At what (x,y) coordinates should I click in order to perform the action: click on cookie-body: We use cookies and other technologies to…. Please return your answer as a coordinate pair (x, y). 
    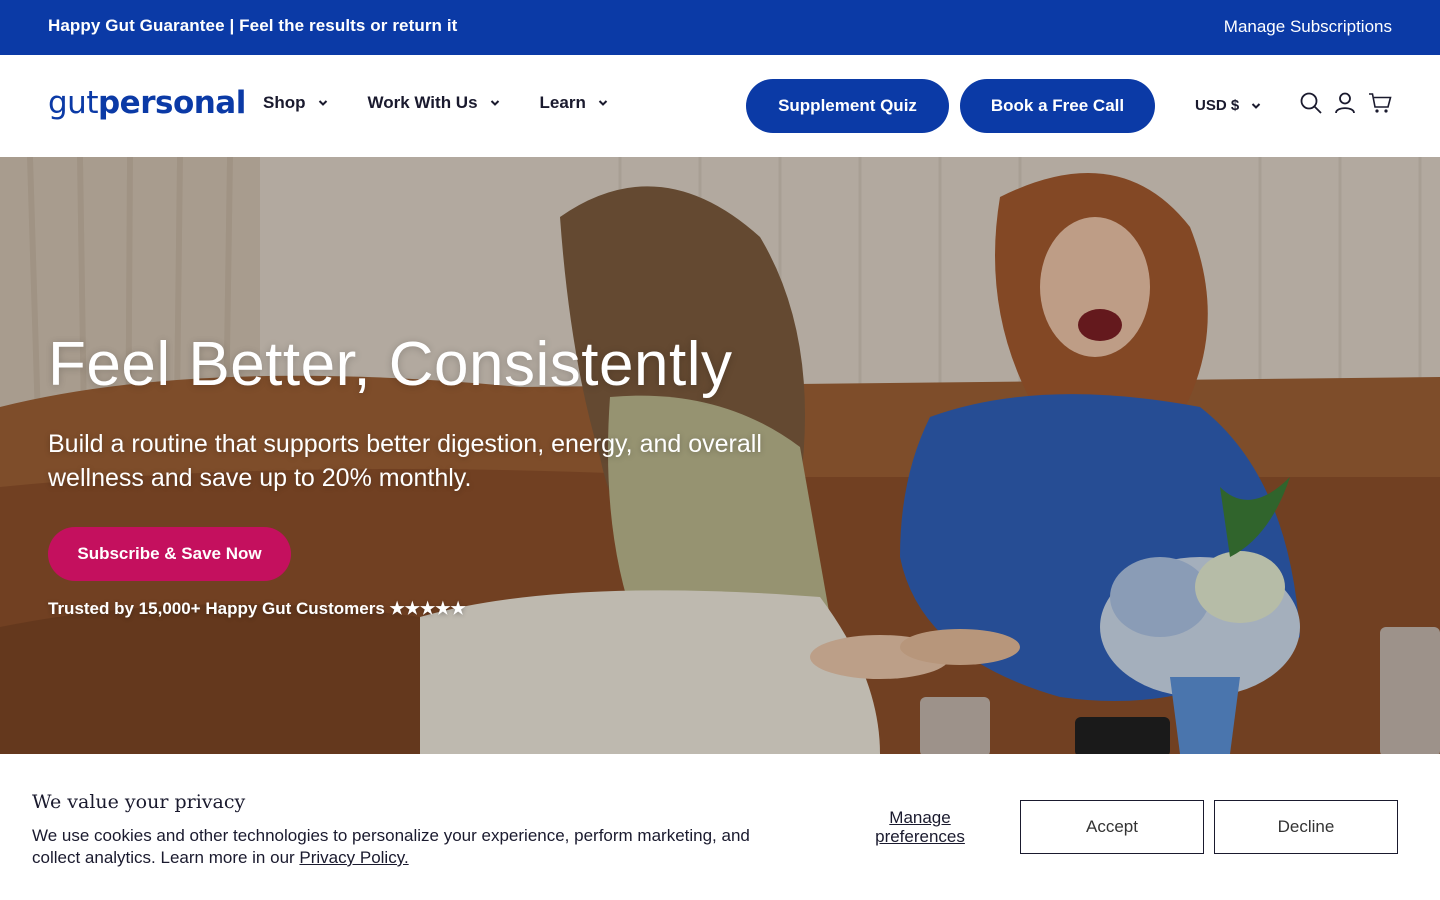
    Looking at the image, I should click on (402, 847).